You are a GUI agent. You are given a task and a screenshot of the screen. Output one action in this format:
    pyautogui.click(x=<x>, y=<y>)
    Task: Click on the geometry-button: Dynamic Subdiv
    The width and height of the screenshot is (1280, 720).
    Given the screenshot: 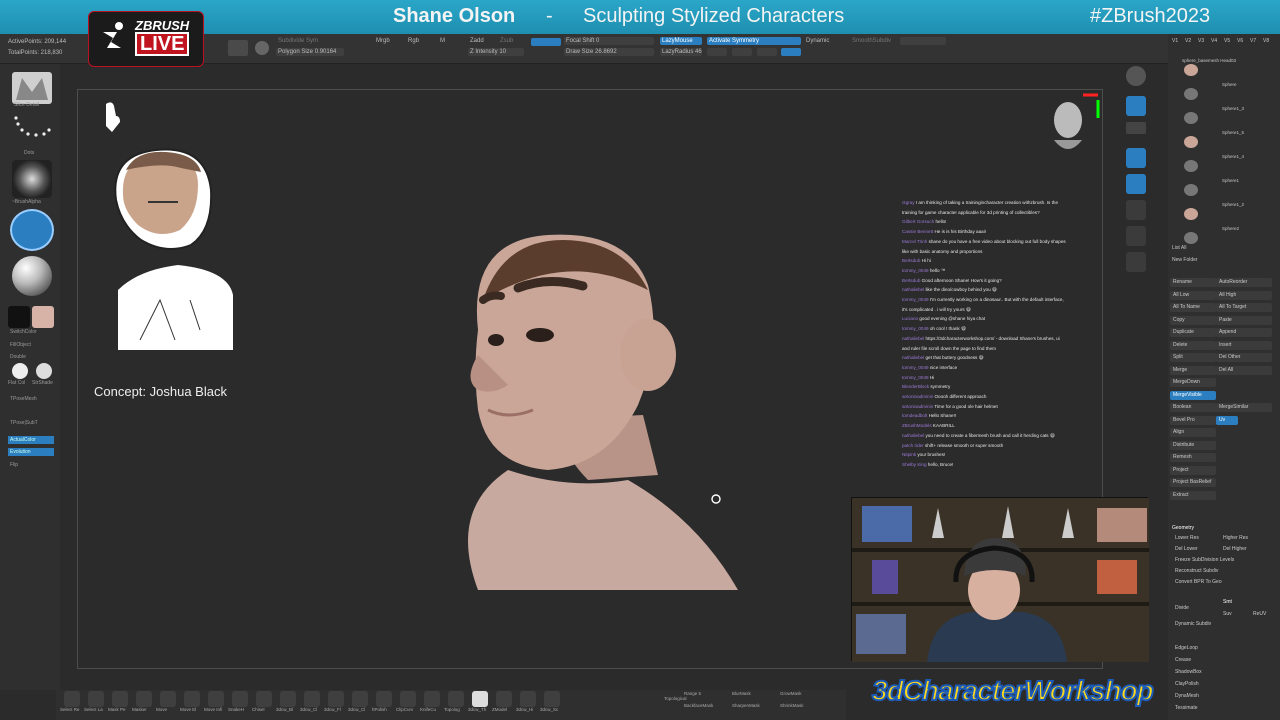 What is the action you would take?
    pyautogui.click(x=1222, y=624)
    